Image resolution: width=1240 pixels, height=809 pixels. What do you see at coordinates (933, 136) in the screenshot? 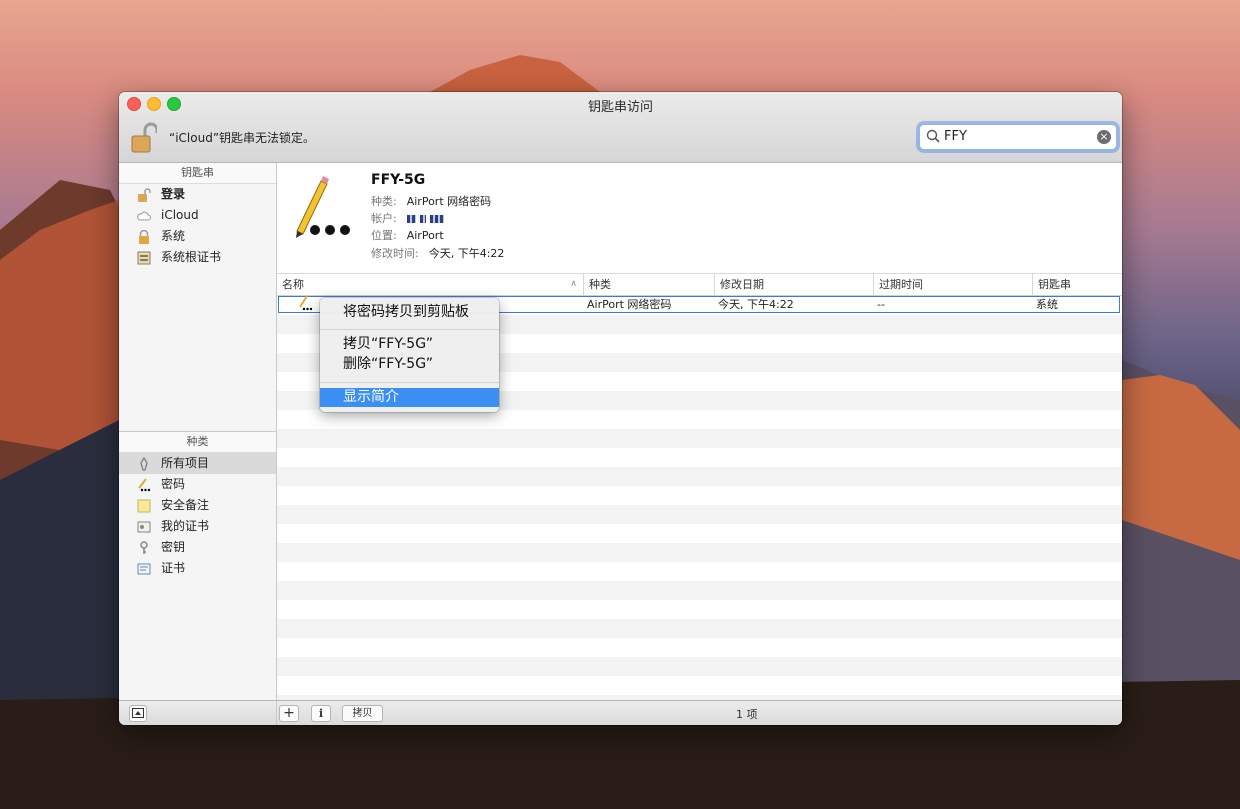
I see `search-icon` at bounding box center [933, 136].